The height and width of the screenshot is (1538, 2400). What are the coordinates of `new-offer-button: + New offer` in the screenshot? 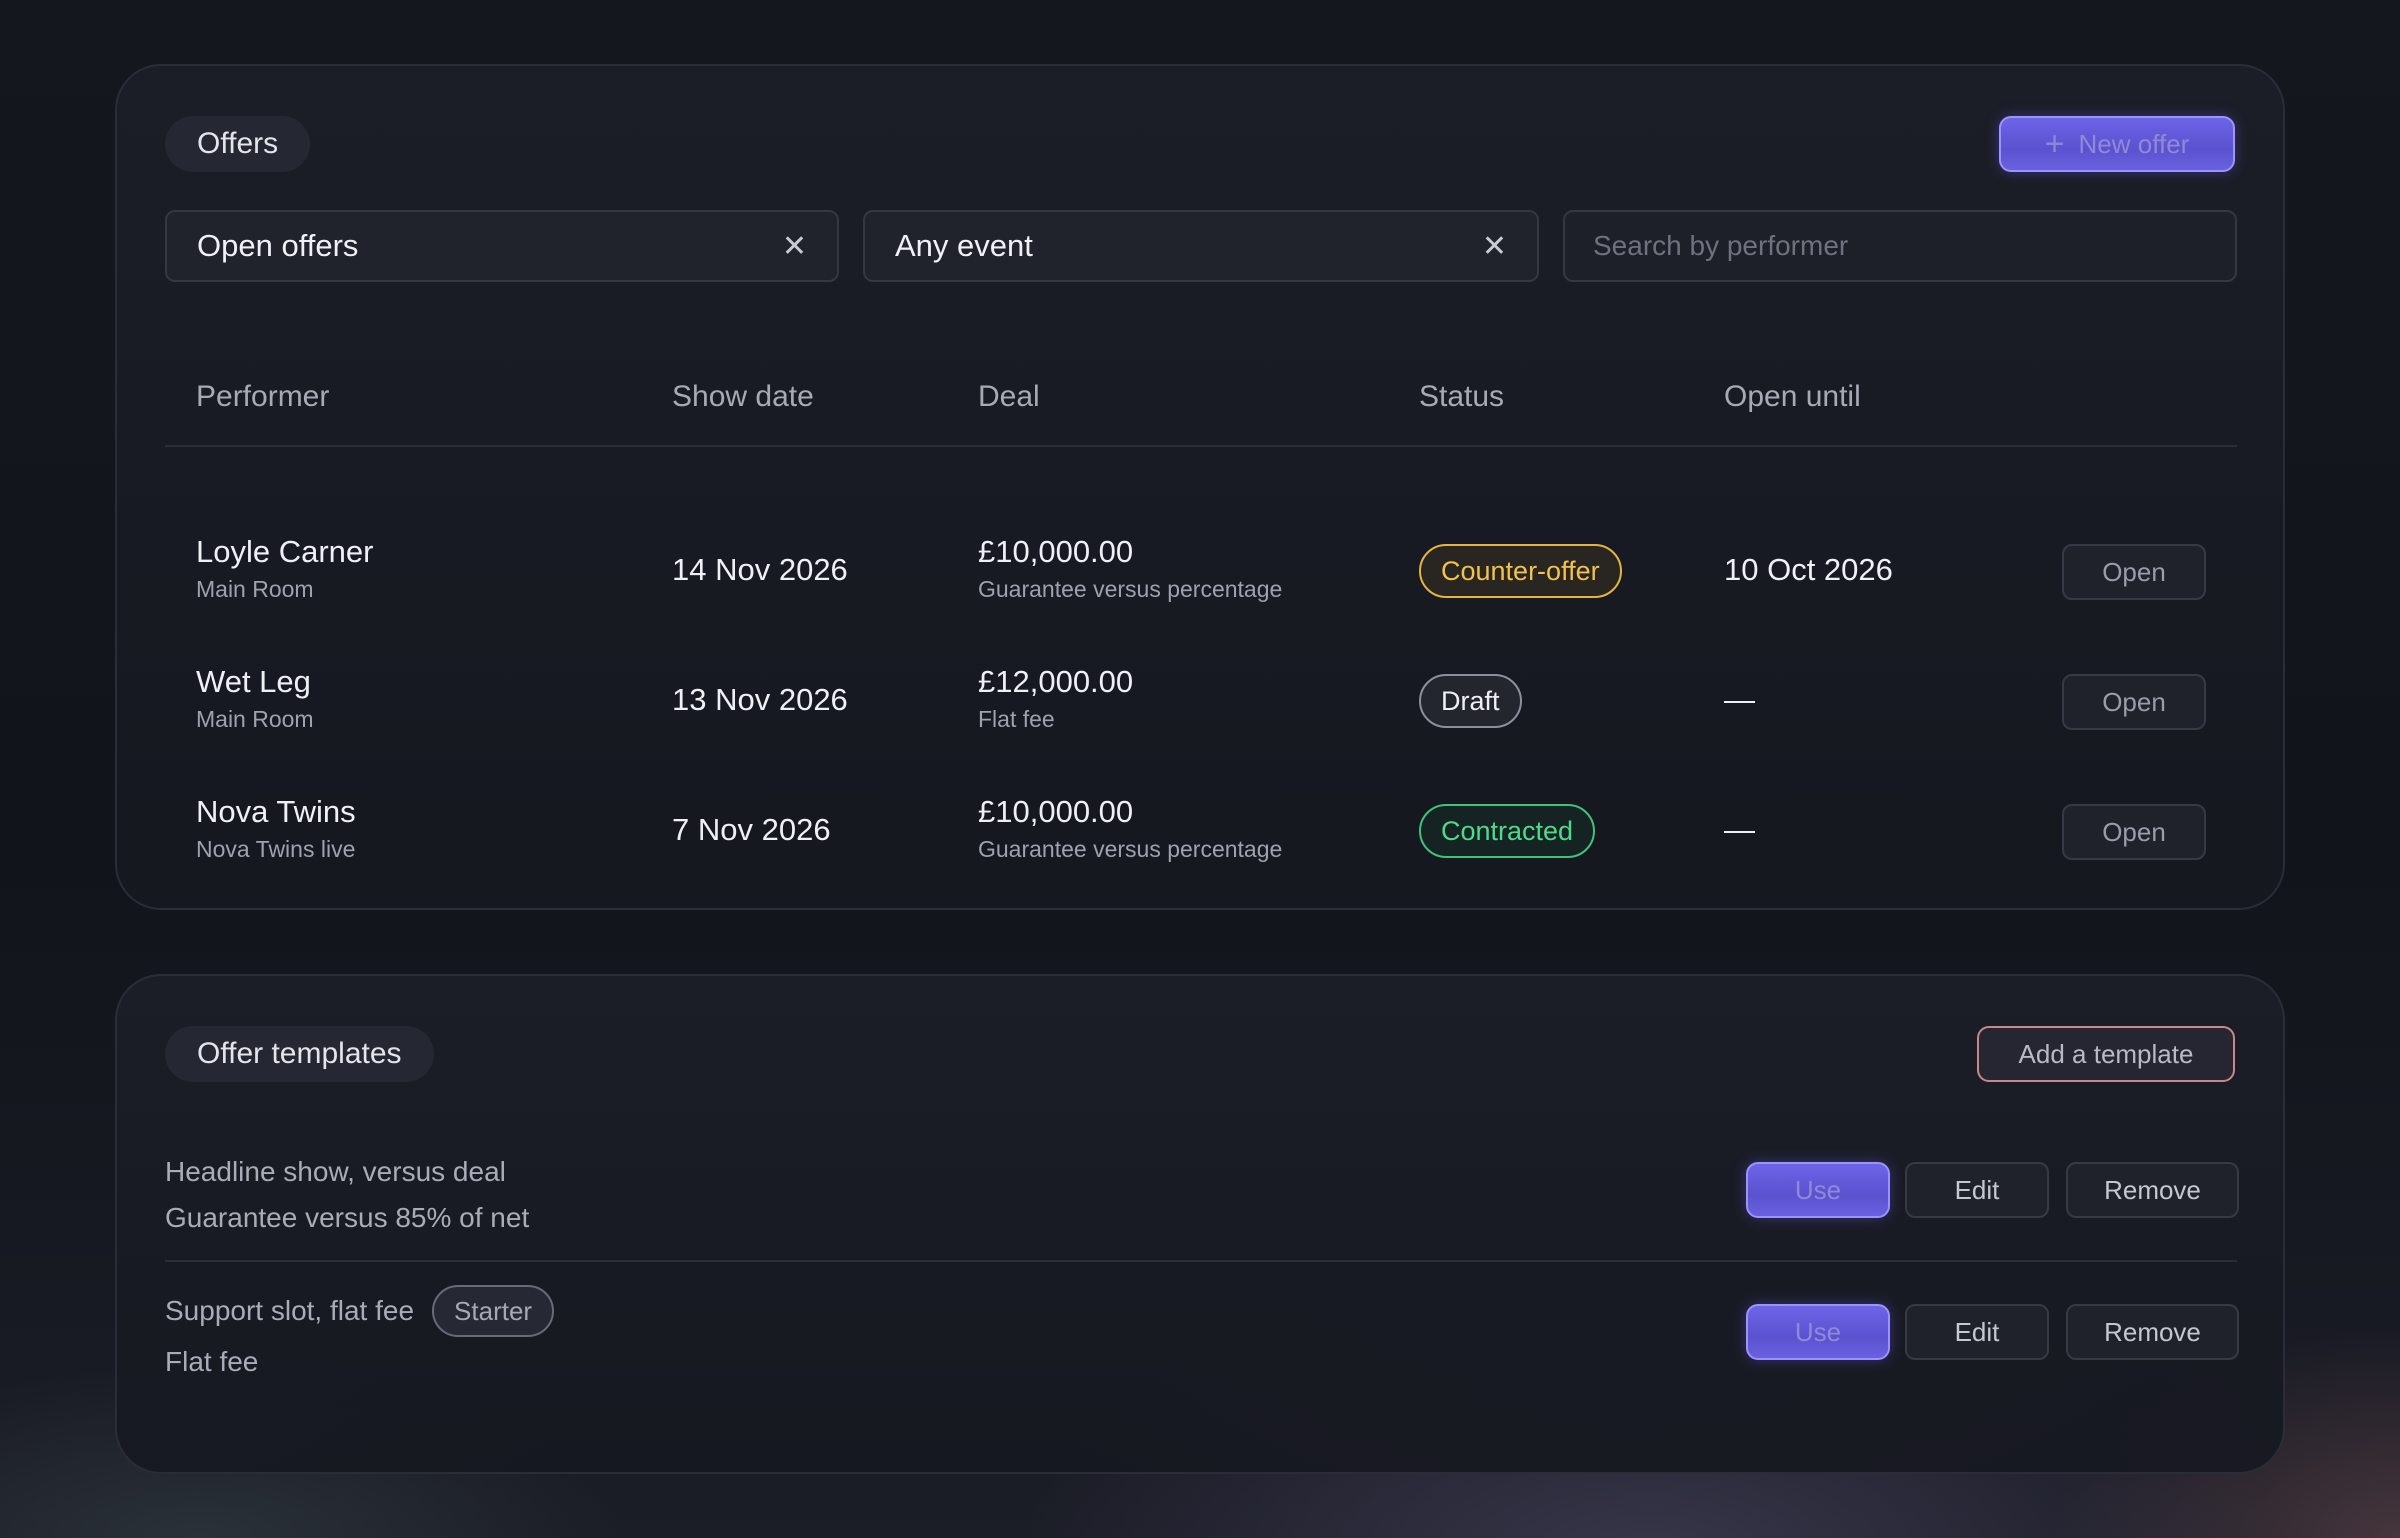 It's located at (2117, 144).